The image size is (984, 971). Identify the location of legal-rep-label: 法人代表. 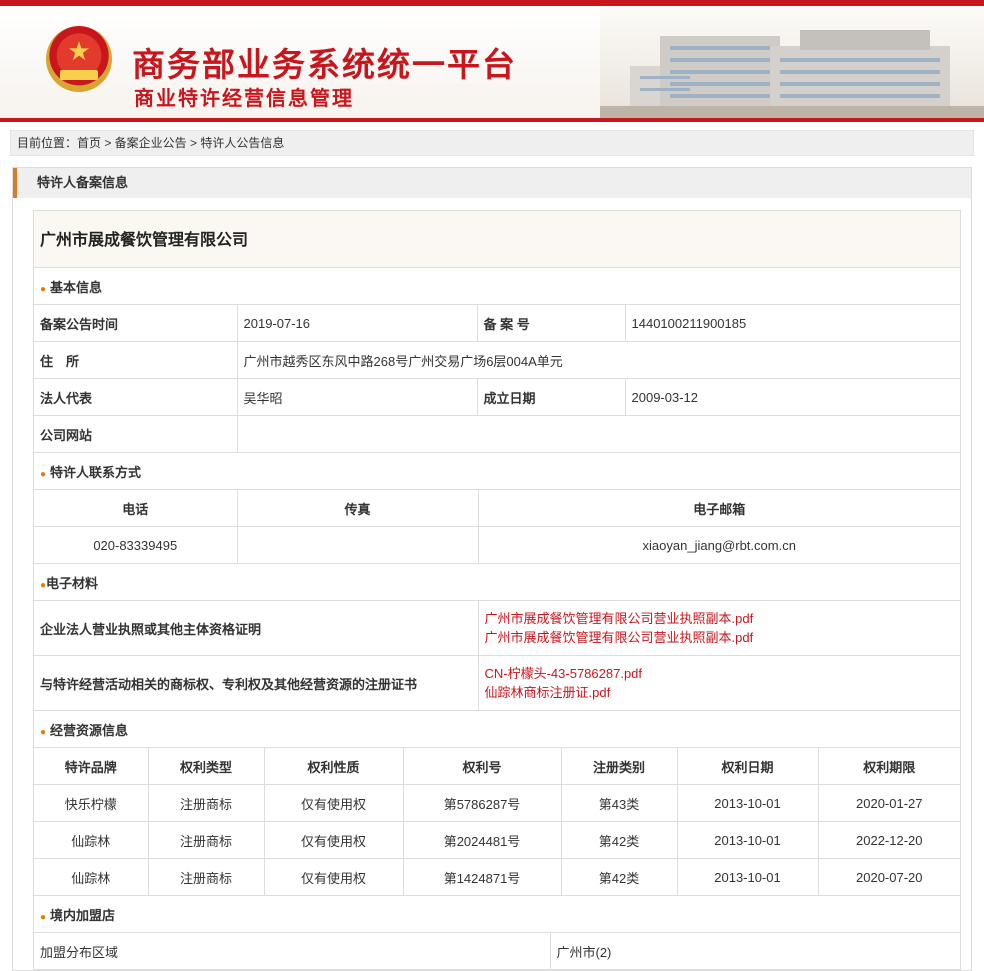
(136, 397).